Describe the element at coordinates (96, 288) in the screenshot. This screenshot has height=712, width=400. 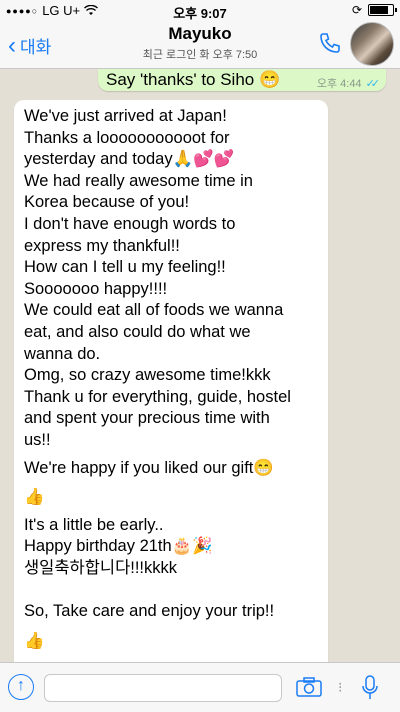
I see `message-line: Sooooooo happy!!!!` at that location.